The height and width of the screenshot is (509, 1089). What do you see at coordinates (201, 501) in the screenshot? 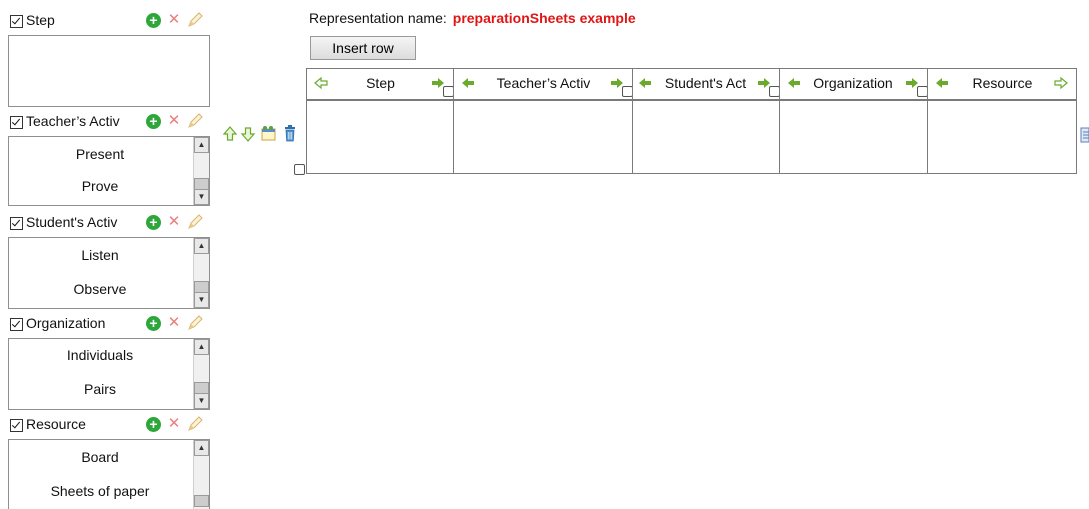
I see `scroll-thumb` at bounding box center [201, 501].